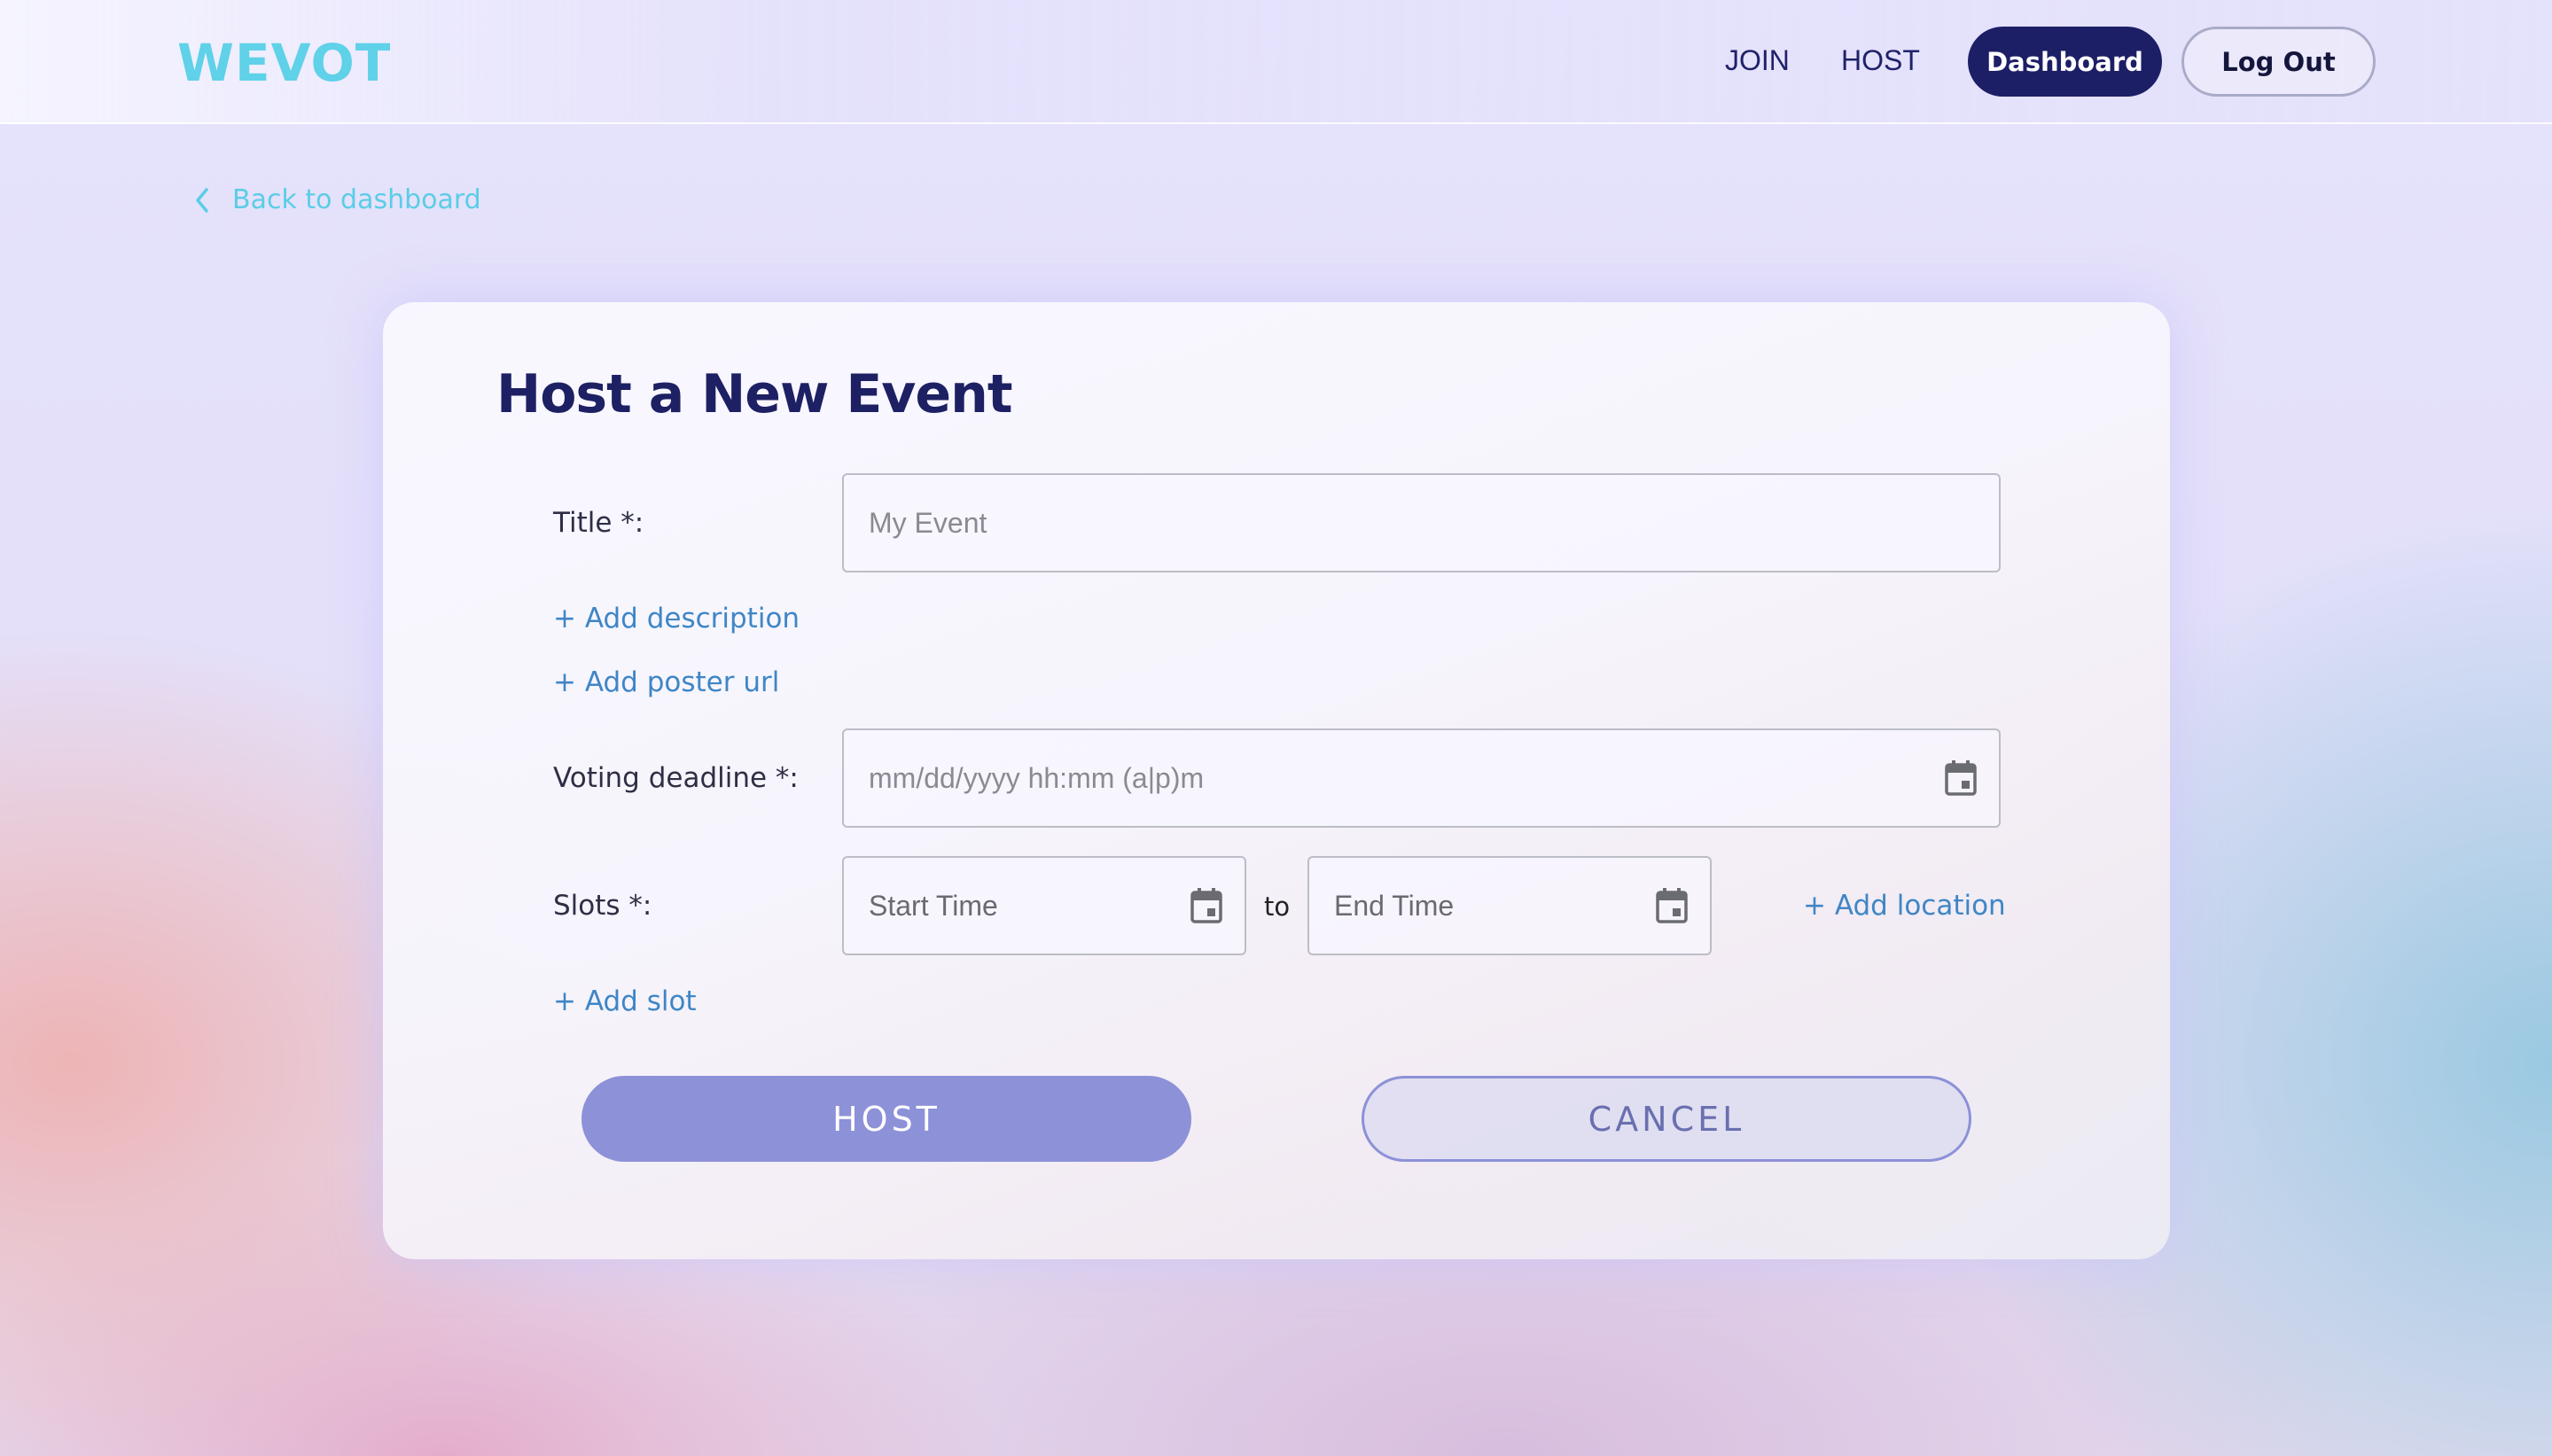 The image size is (2552, 1456). What do you see at coordinates (1277, 907) in the screenshot?
I see `slot-separator: to` at bounding box center [1277, 907].